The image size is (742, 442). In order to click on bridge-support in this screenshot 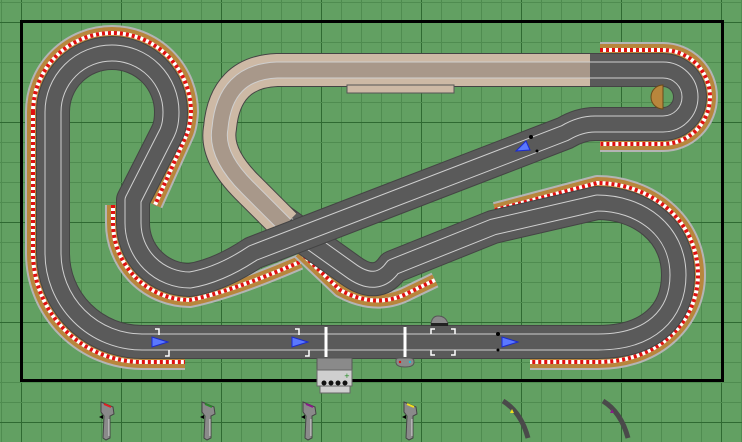, I will do `click(400, 89)`.